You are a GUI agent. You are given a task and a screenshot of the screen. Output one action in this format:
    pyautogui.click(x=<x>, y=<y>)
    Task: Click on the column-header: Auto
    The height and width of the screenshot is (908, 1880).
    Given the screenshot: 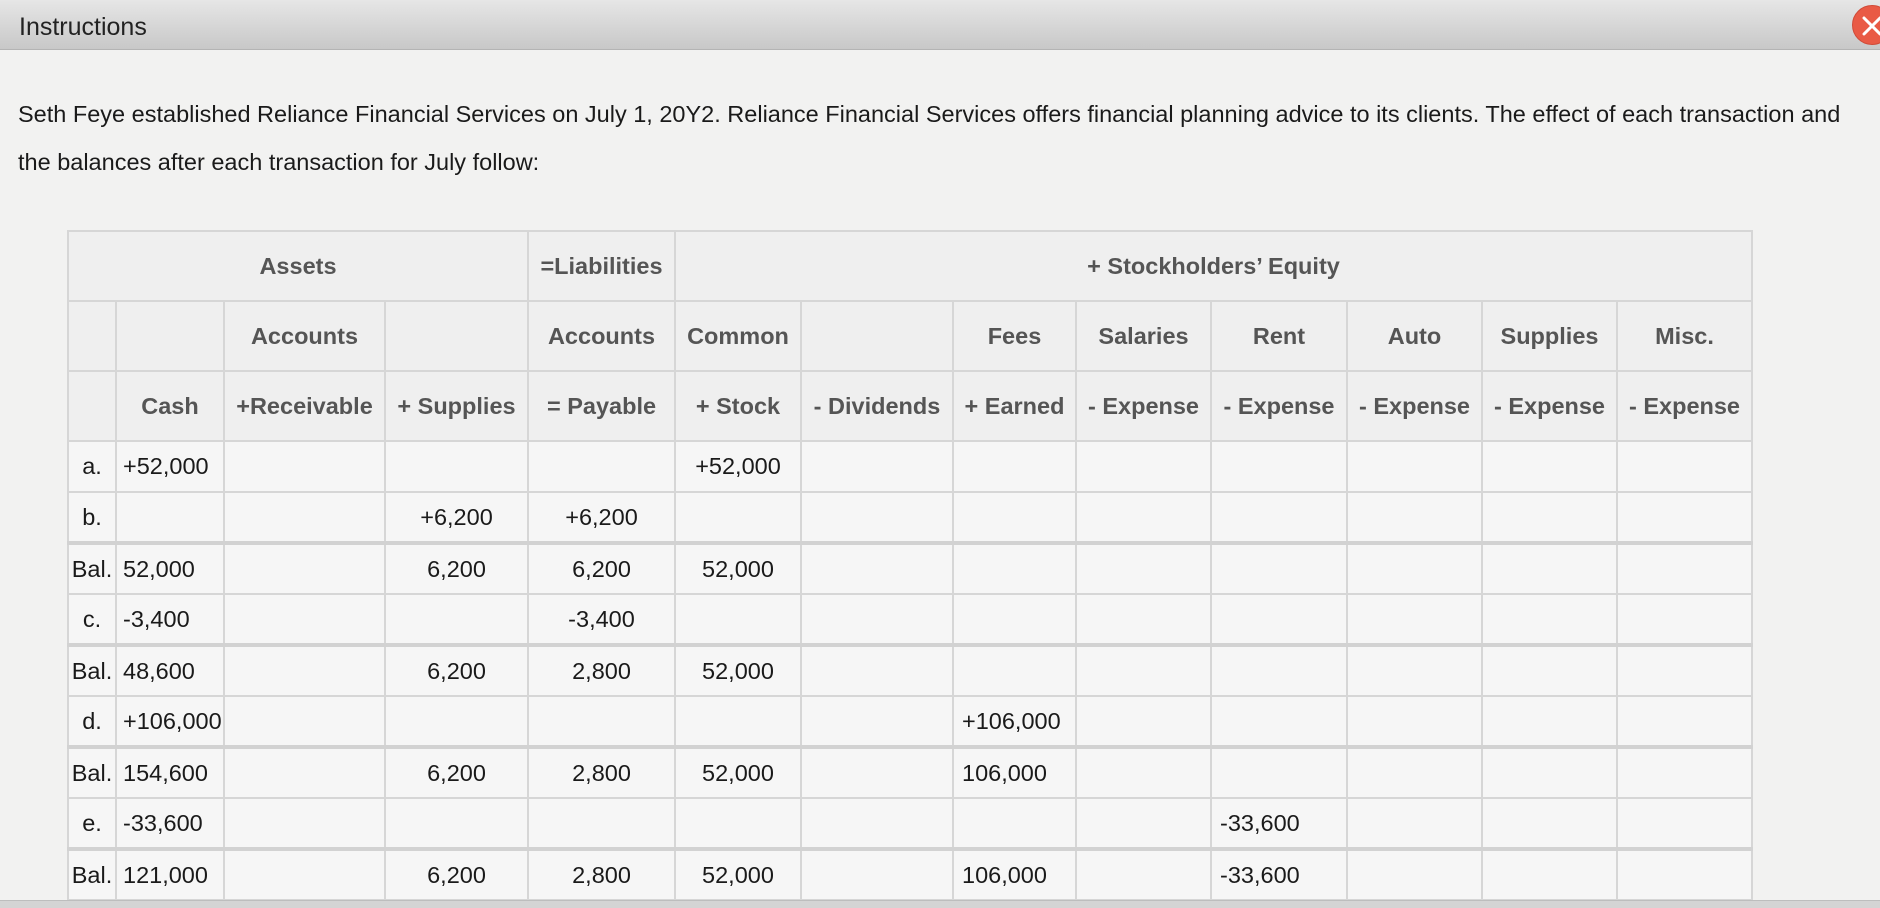 What is the action you would take?
    pyautogui.click(x=1414, y=336)
    